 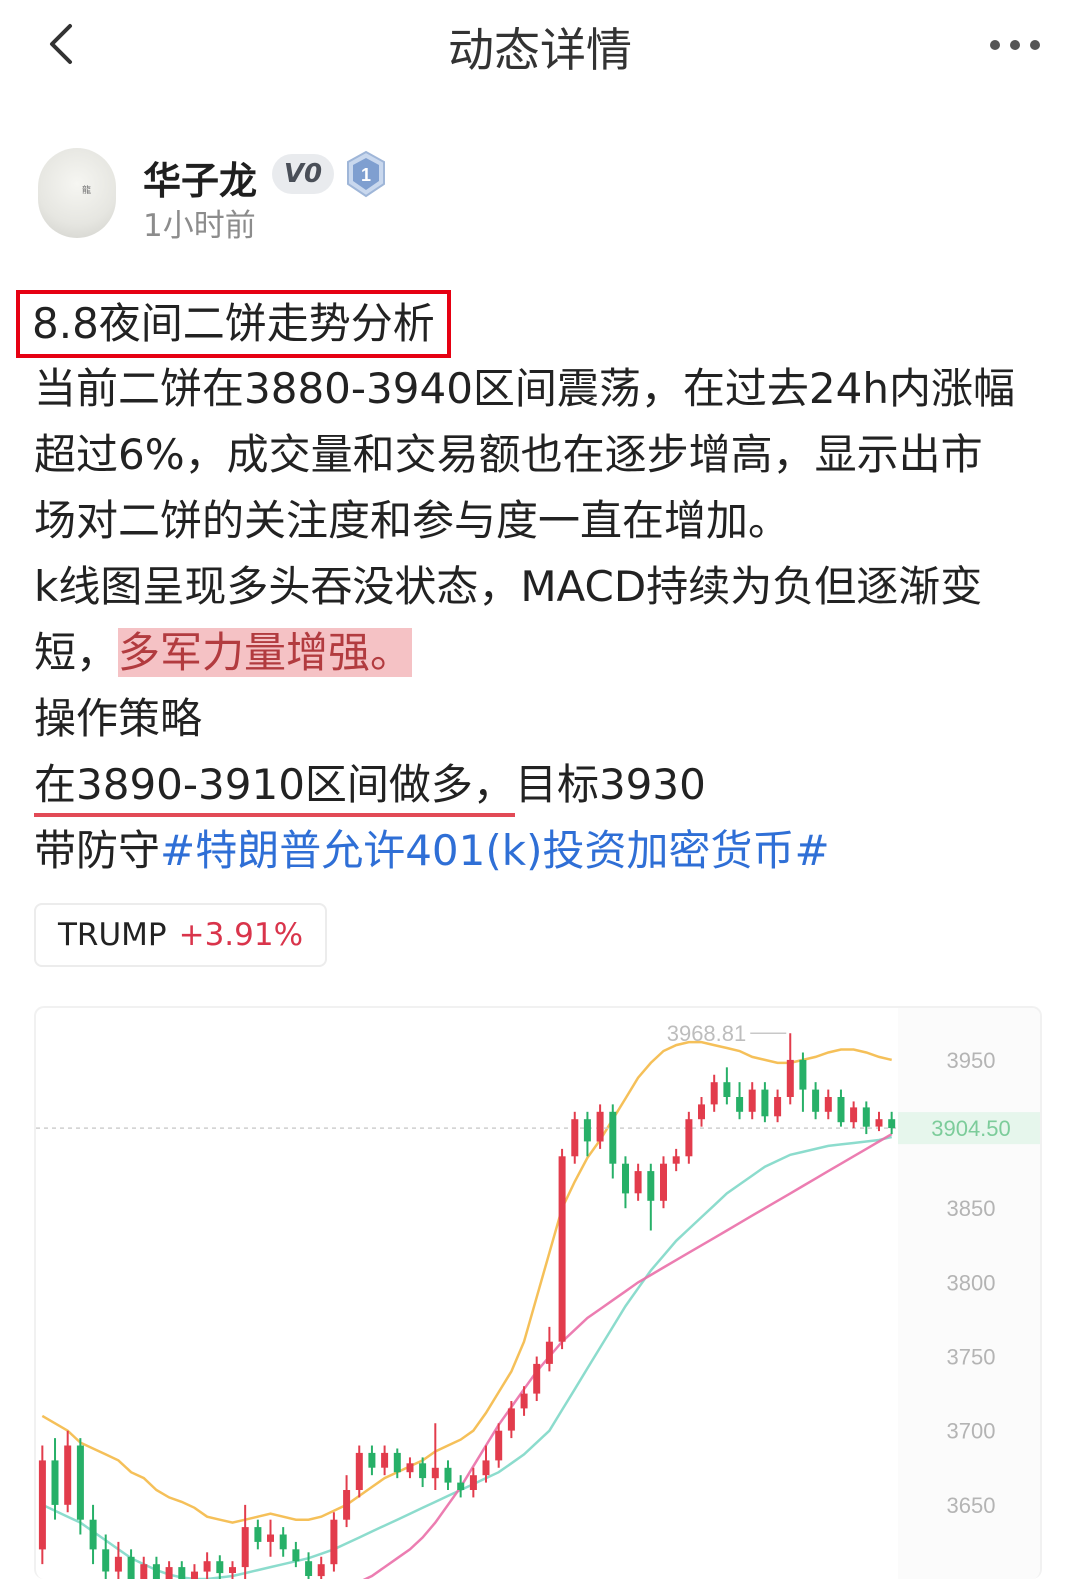 What do you see at coordinates (241, 935) in the screenshot?
I see `ticker-change: +3.91%` at bounding box center [241, 935].